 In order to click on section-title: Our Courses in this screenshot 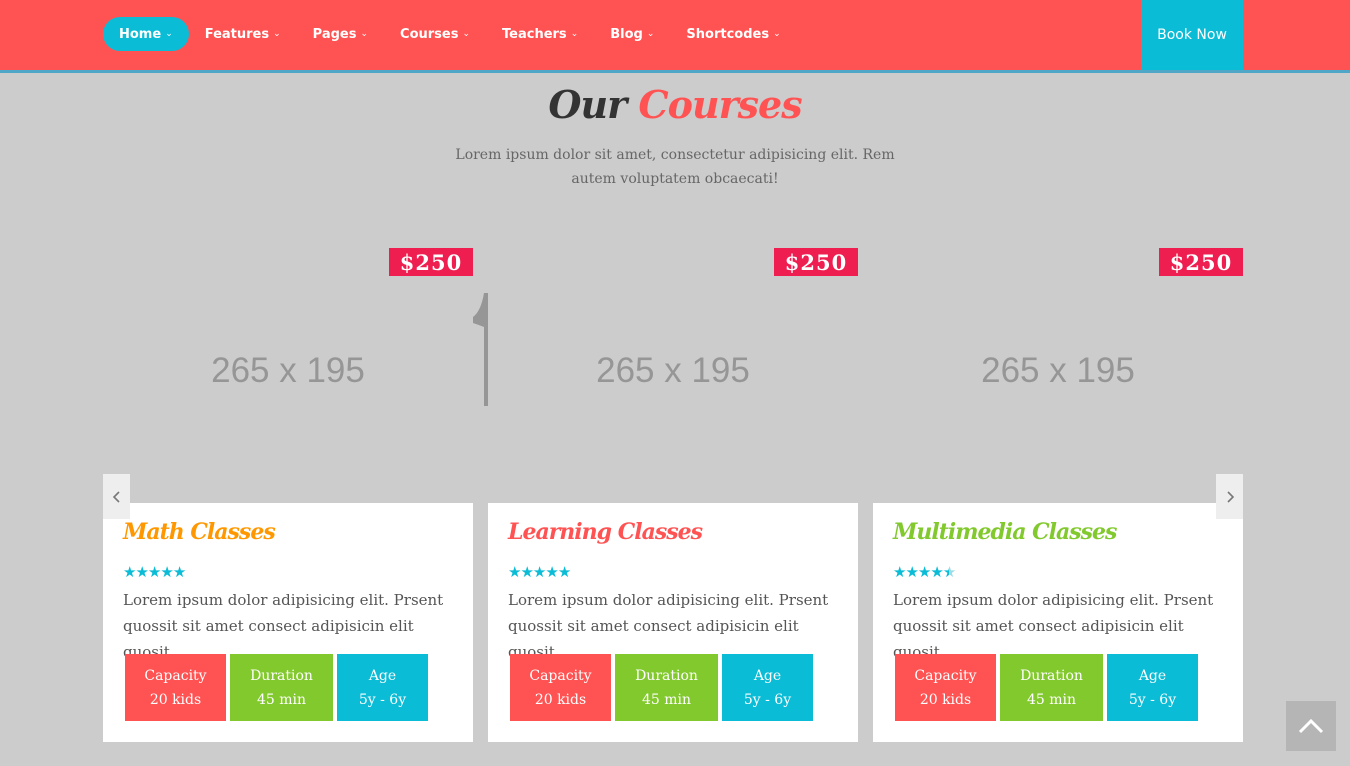, I will do `click(675, 104)`.